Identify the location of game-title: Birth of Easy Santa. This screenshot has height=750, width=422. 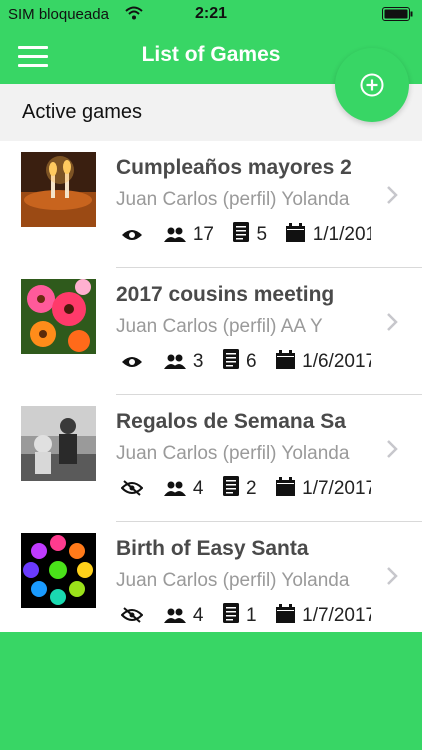
(212, 548).